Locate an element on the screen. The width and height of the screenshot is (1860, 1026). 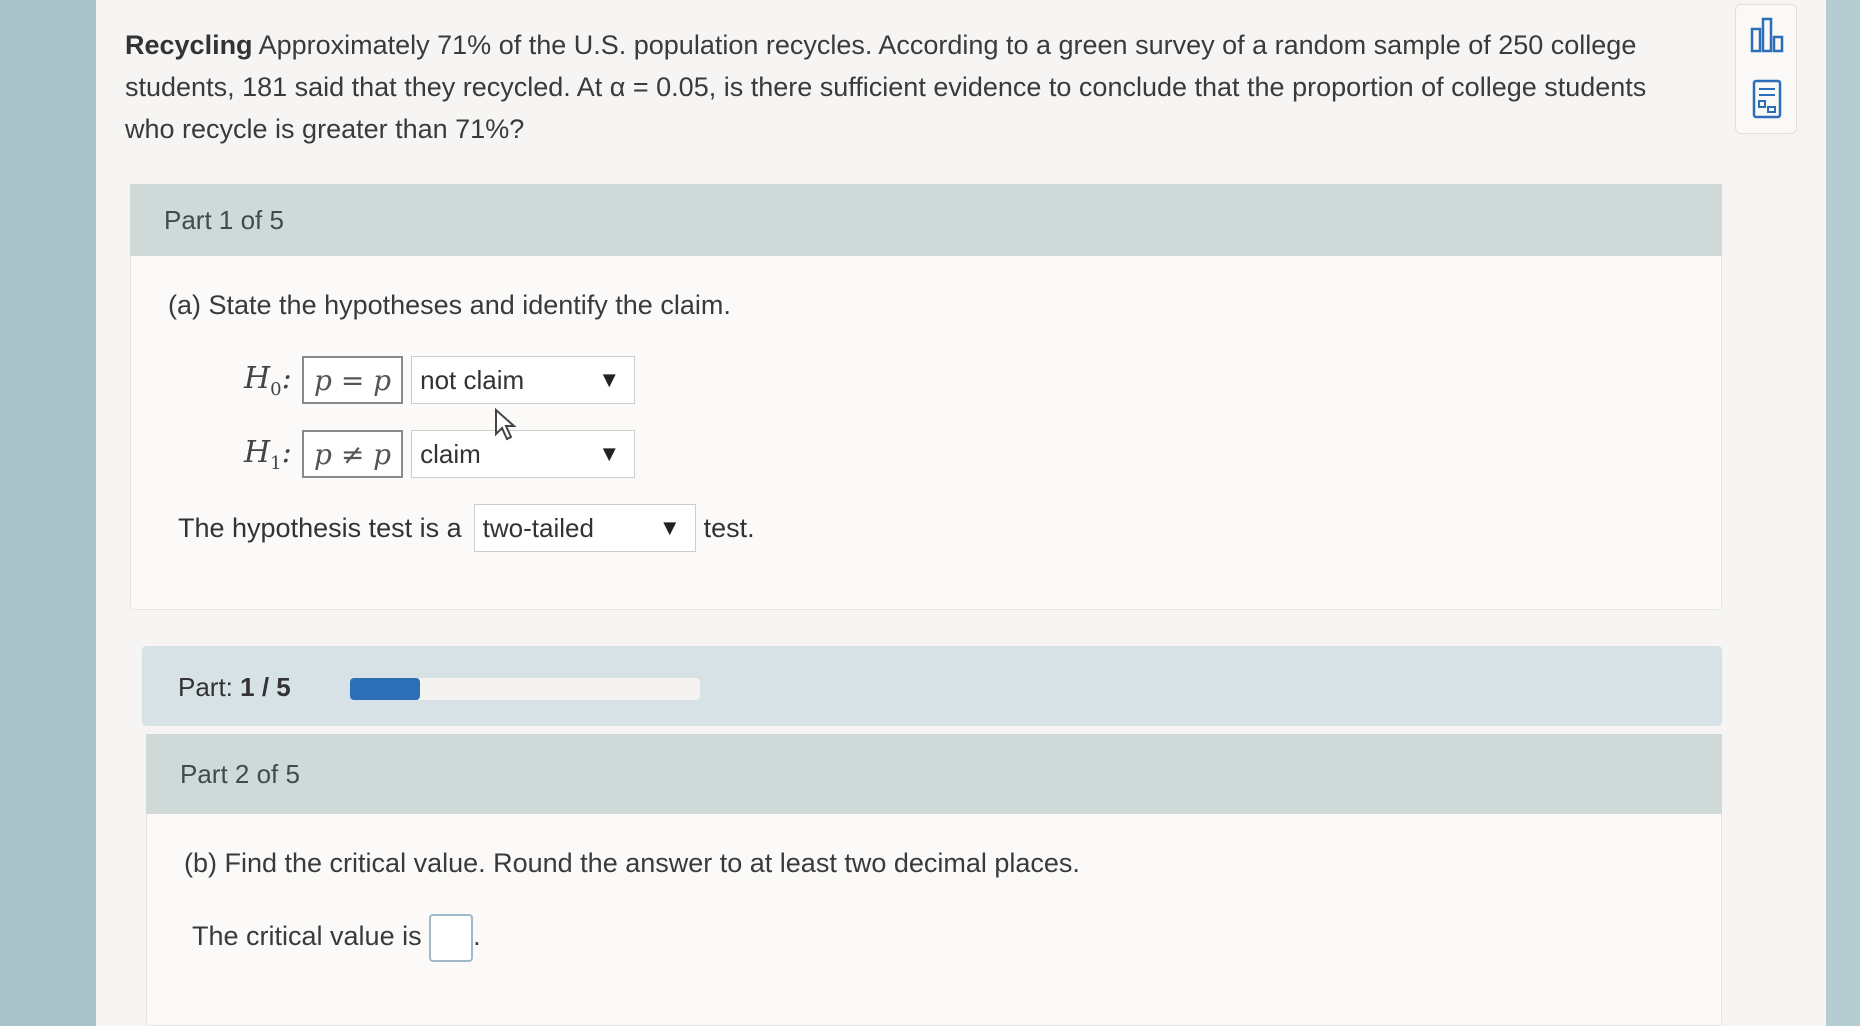
h0-expression-field: p = p is located at coordinates (353, 380).